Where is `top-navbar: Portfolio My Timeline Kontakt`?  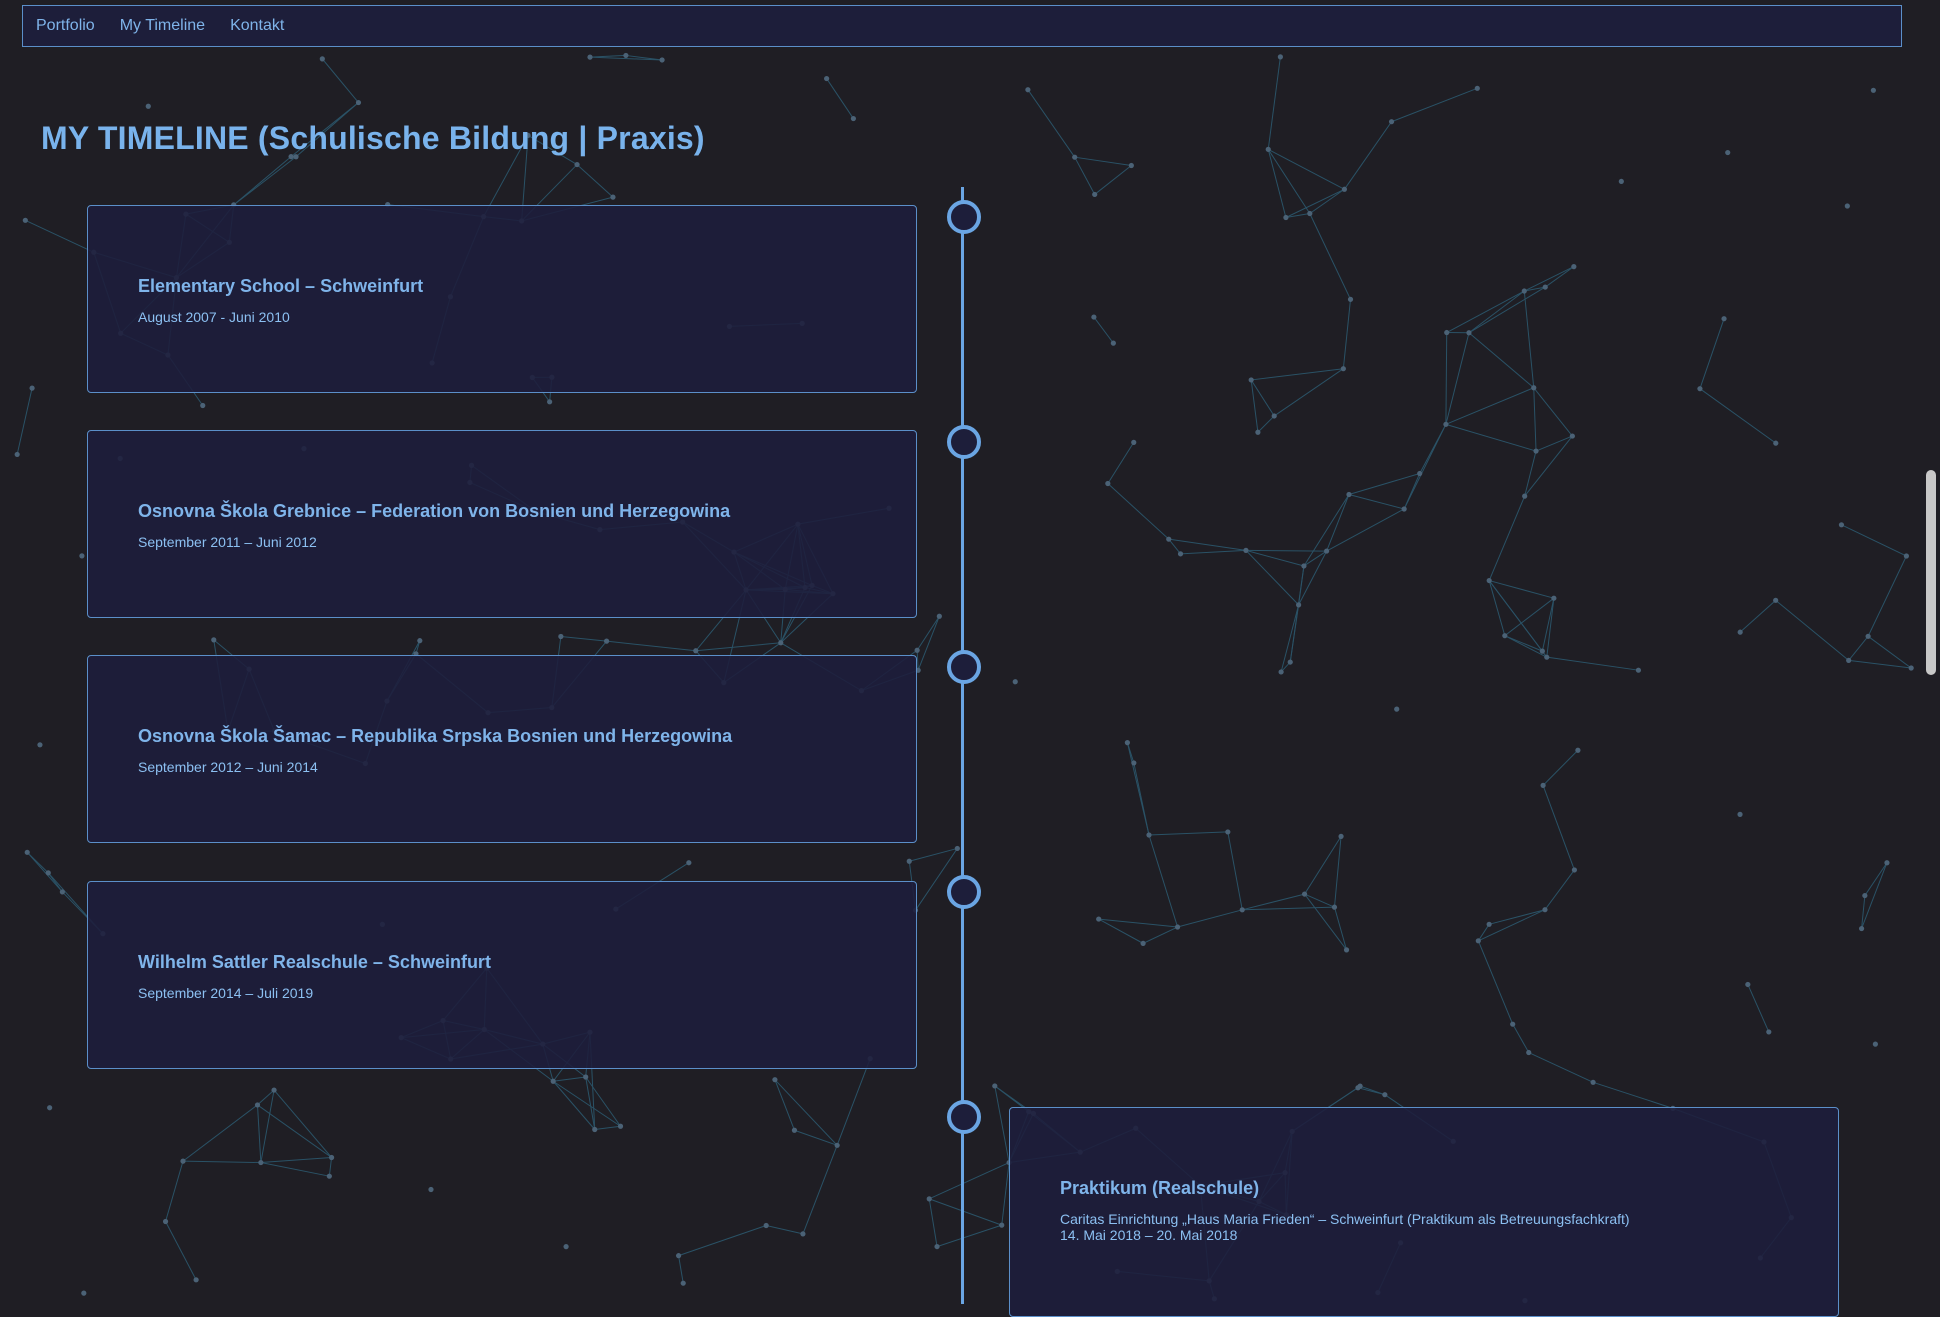
top-navbar: Portfolio My Timeline Kontakt is located at coordinates (962, 26).